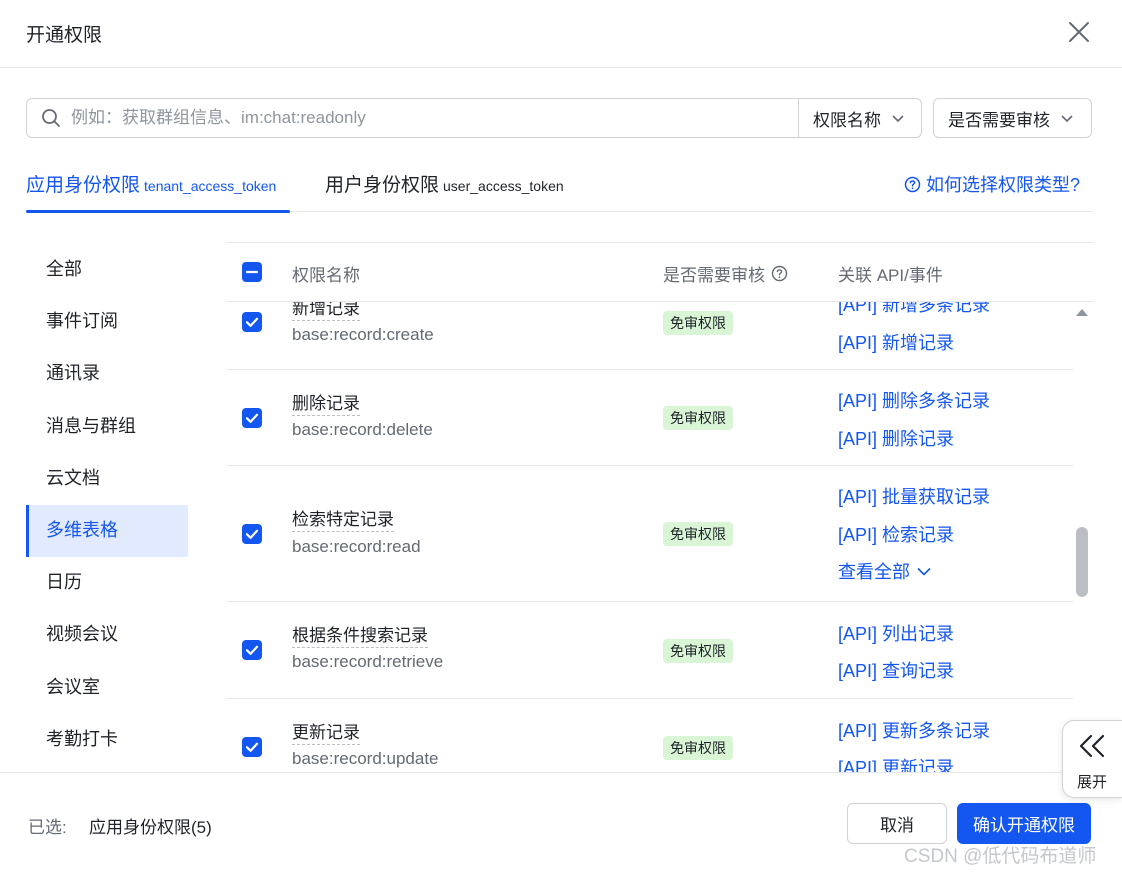 The height and width of the screenshot is (873, 1122). I want to click on permission-name-select-label: 权限名称, so click(847, 120).